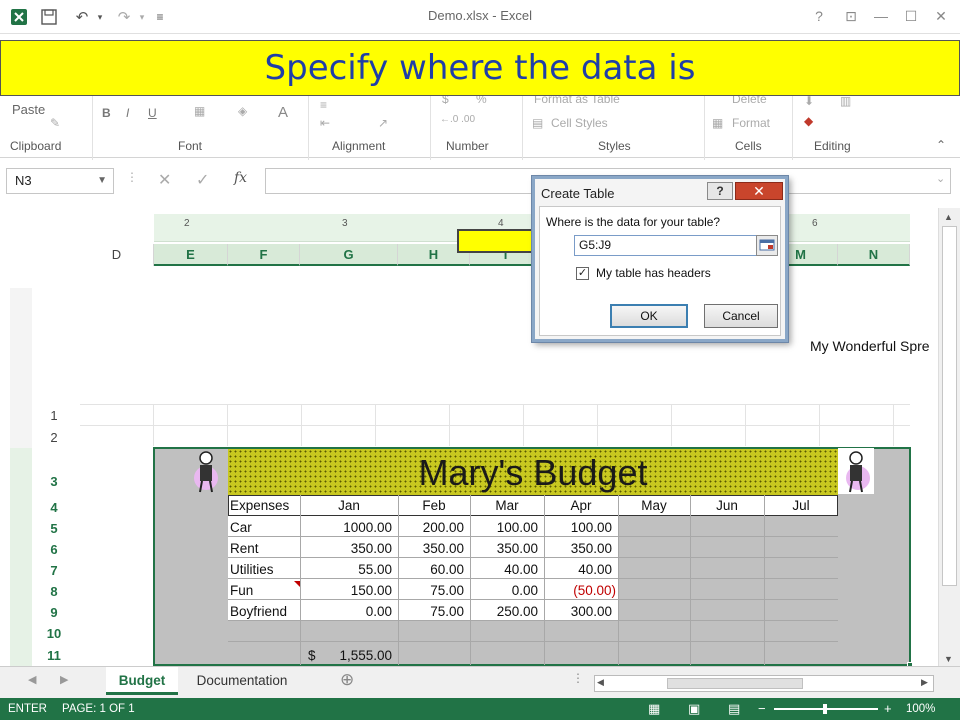  Describe the element at coordinates (808, 121) in the screenshot. I see `clear-icon: ◆` at that location.